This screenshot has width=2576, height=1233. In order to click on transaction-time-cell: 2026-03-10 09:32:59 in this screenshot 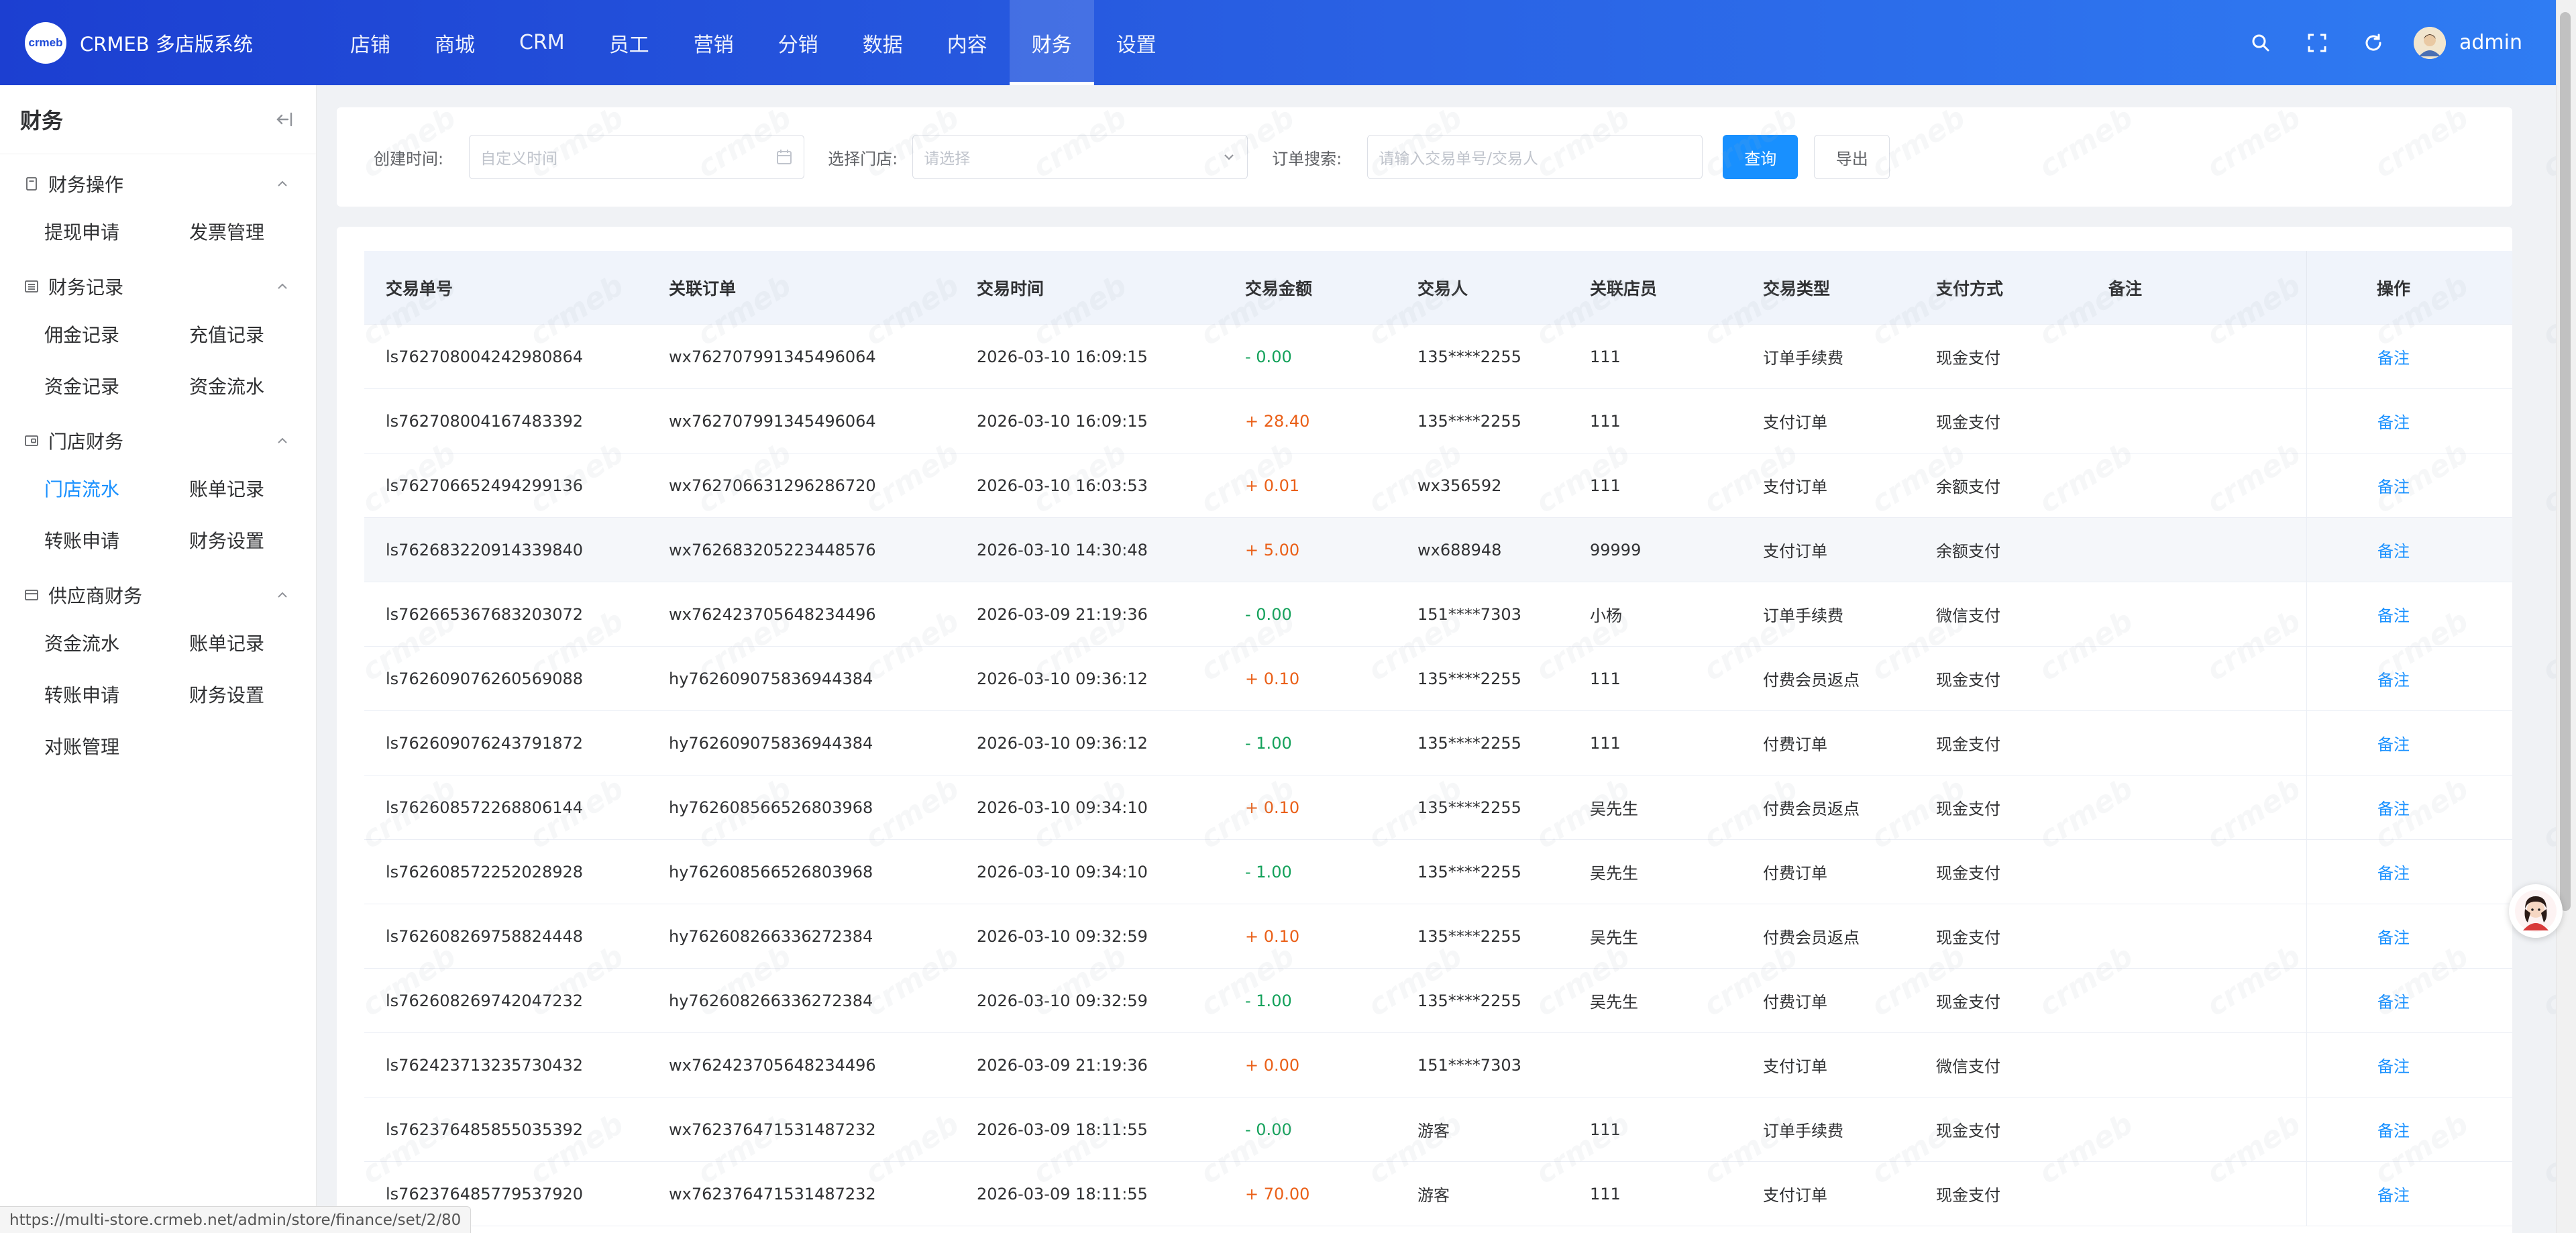, I will do `click(1062, 1000)`.